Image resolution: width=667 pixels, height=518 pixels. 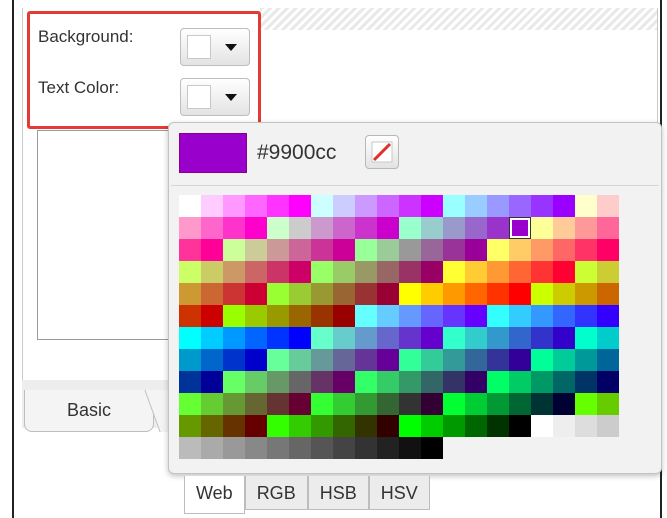 What do you see at coordinates (89, 411) in the screenshot?
I see `tab-basic: Basic` at bounding box center [89, 411].